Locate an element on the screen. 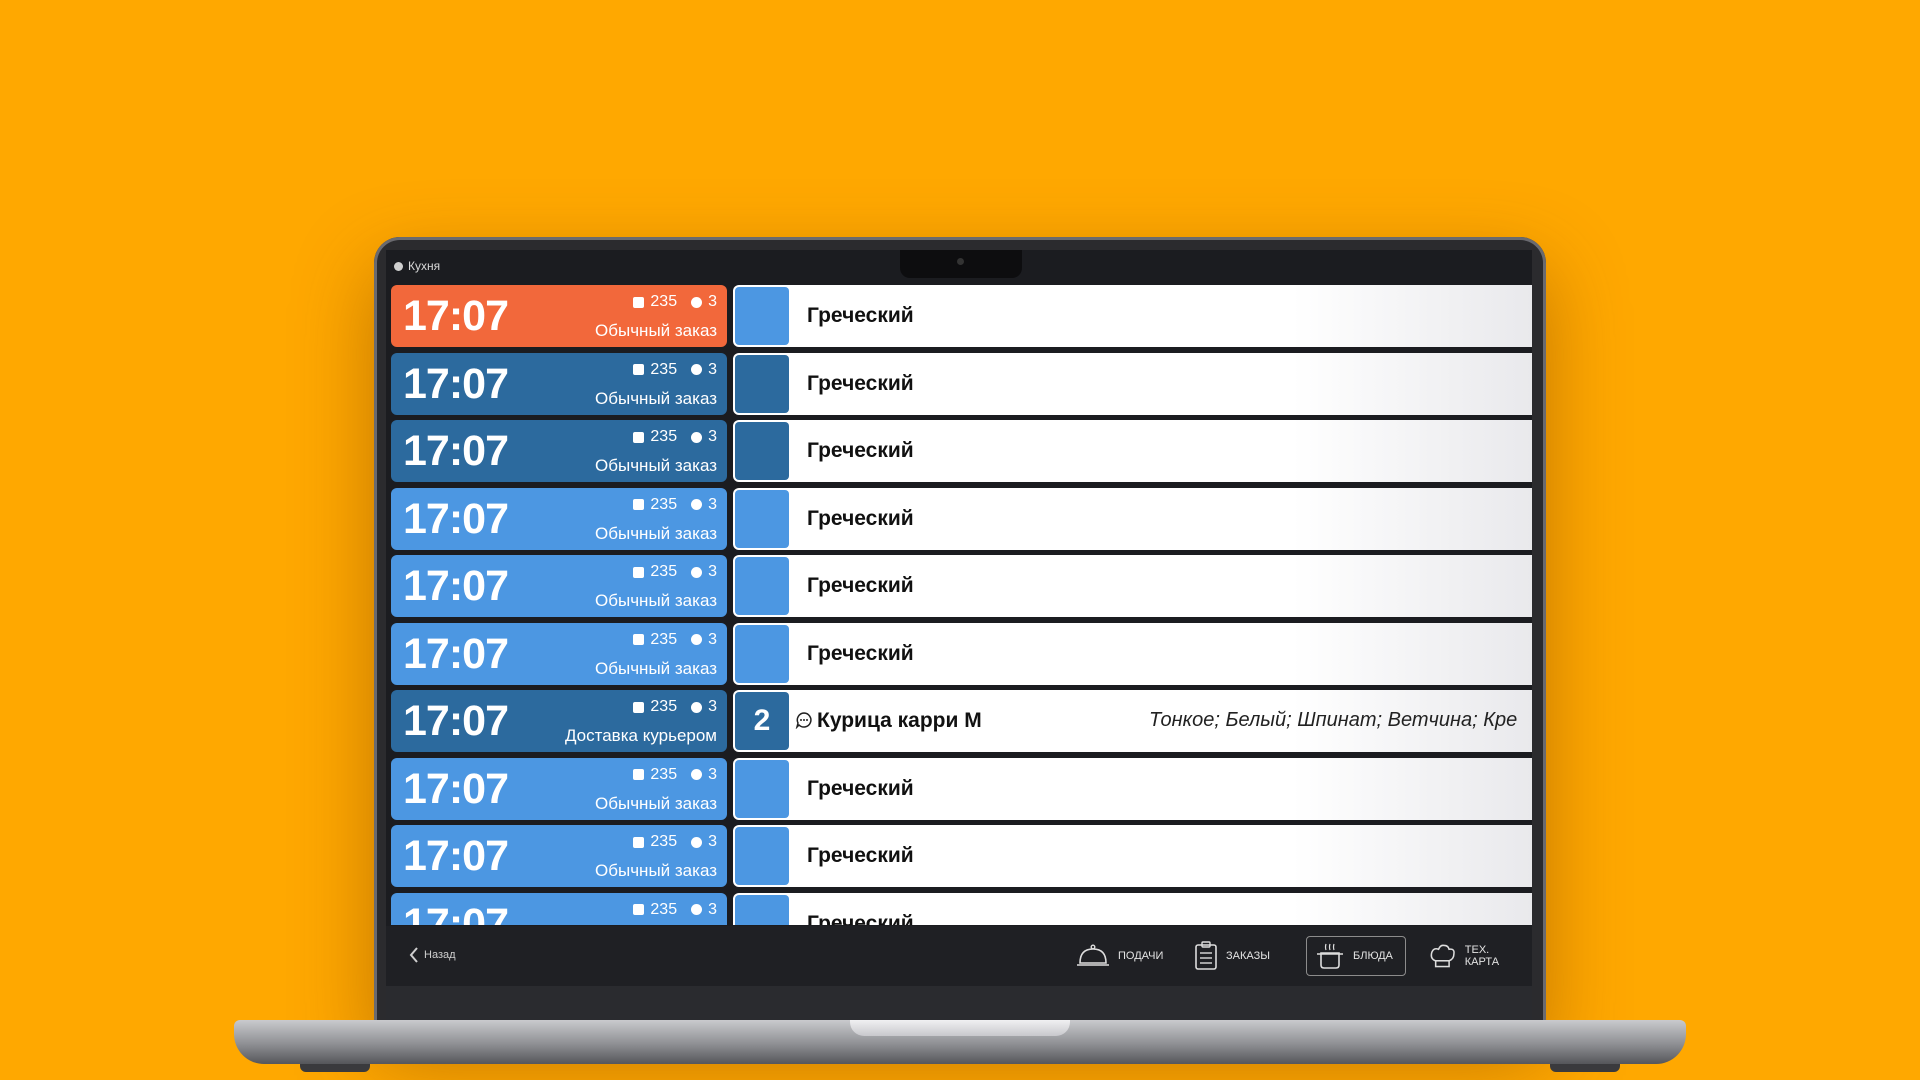 This screenshot has height=1080, width=1920. back-button: Назад is located at coordinates (432, 955).